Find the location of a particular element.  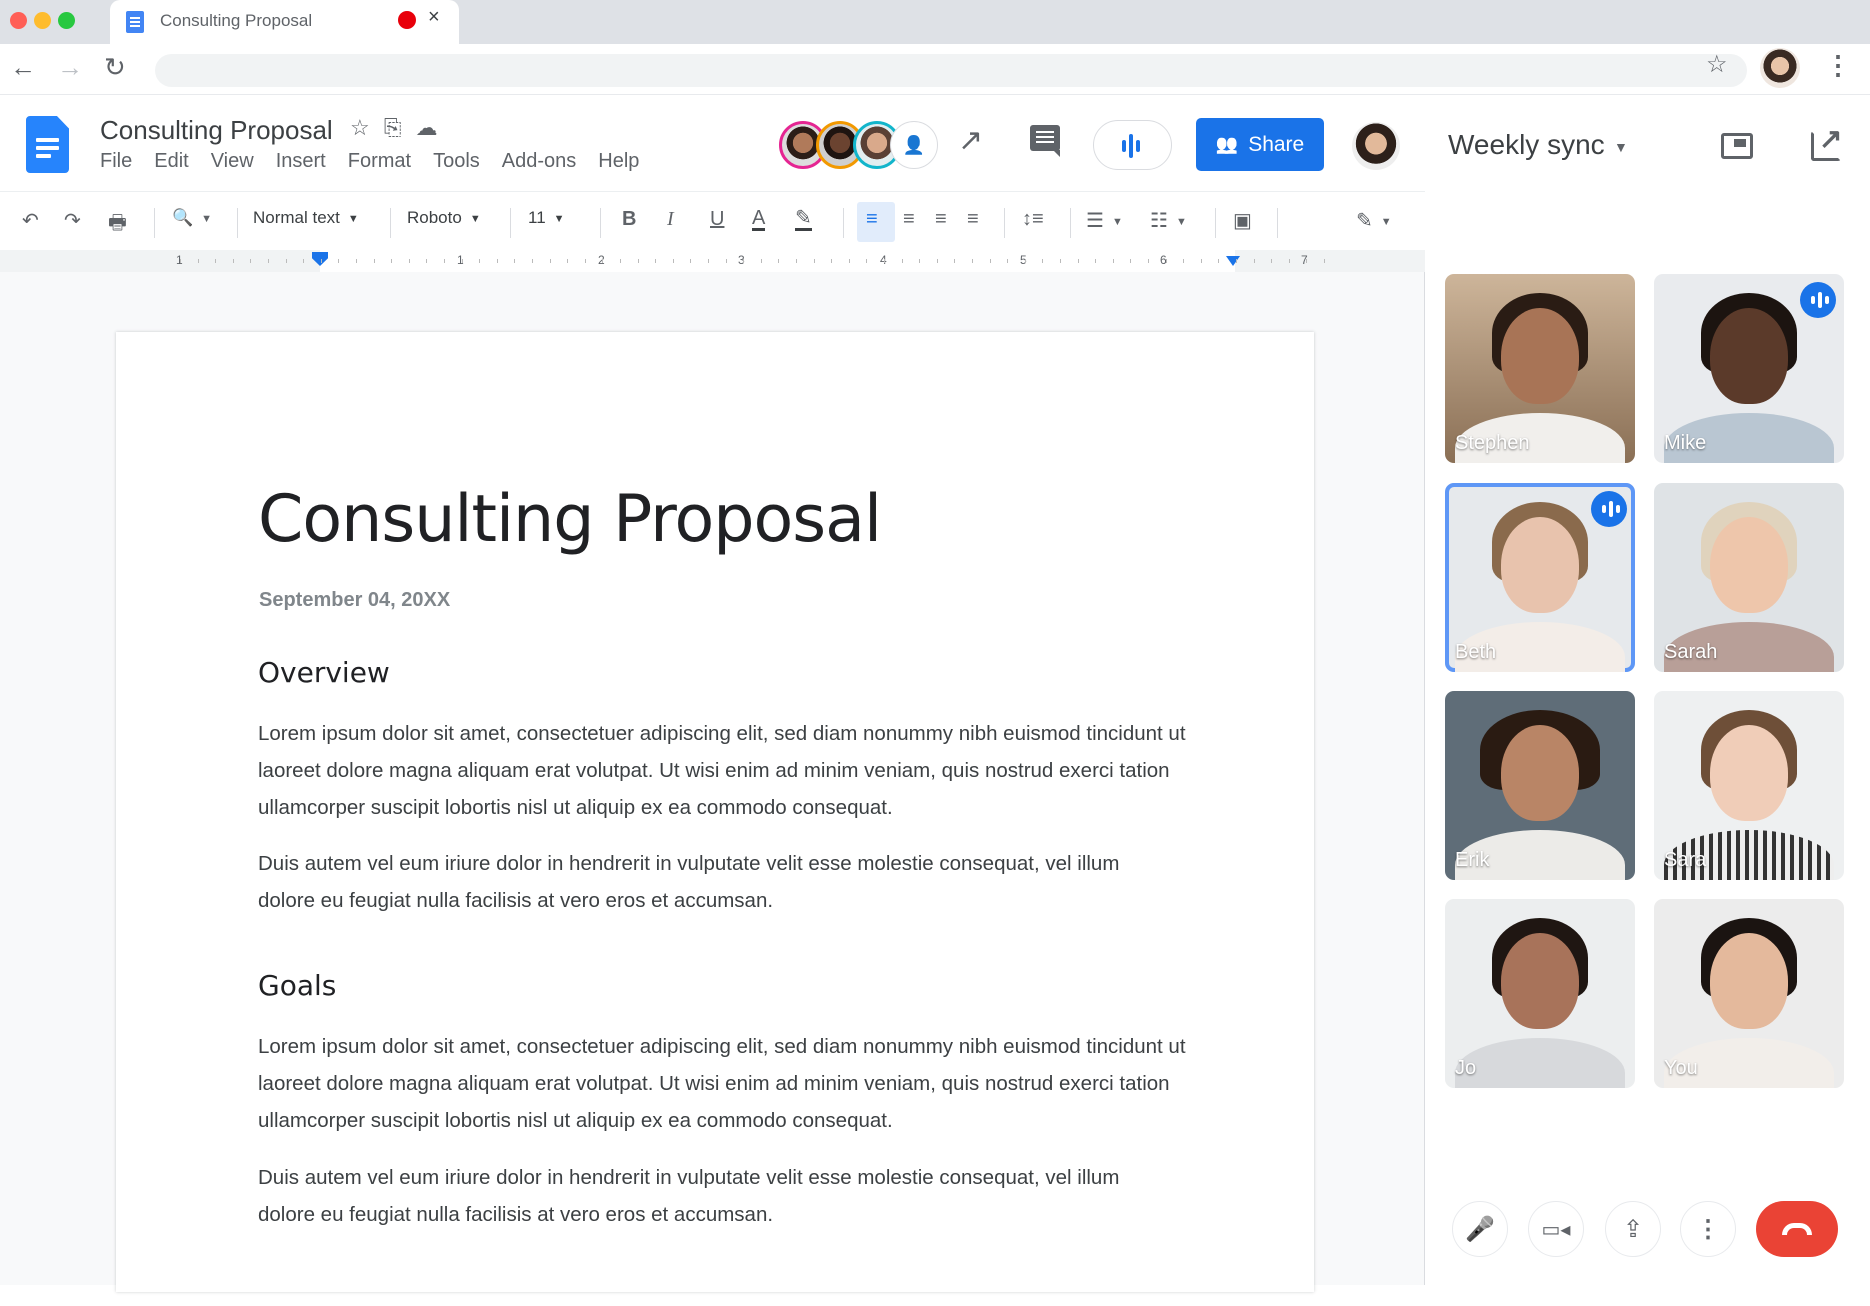

undo-icon: ↶ is located at coordinates (30, 220).